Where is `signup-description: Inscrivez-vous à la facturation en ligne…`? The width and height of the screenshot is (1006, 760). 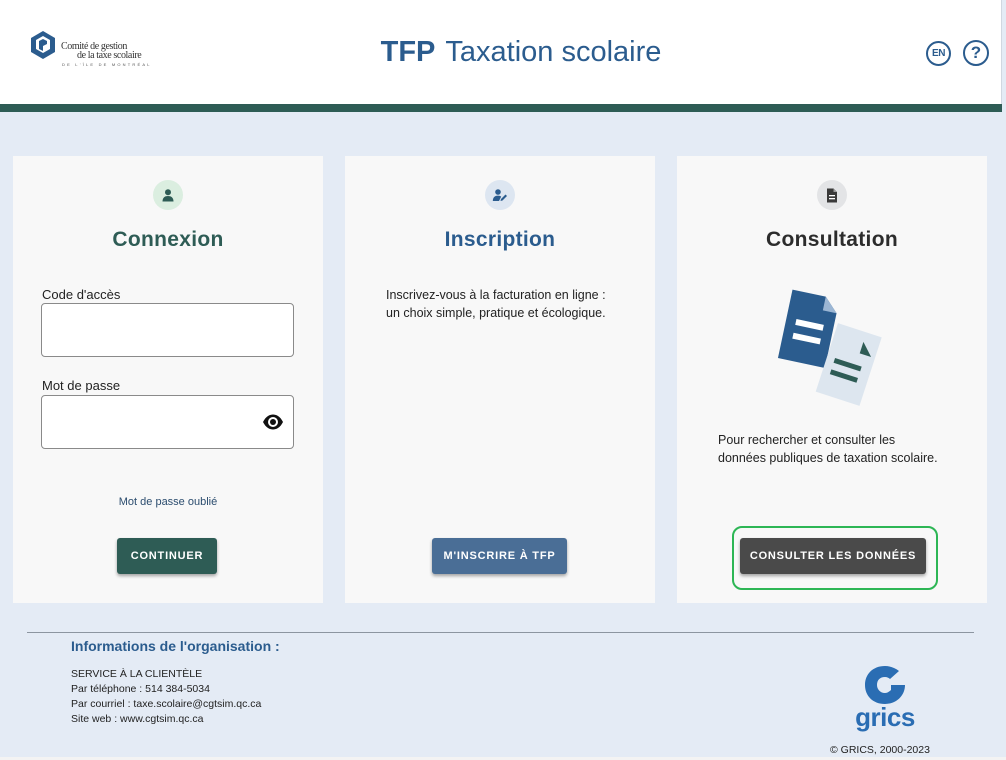 signup-description: Inscrivez-vous à la facturation en ligne… is located at coordinates (496, 304).